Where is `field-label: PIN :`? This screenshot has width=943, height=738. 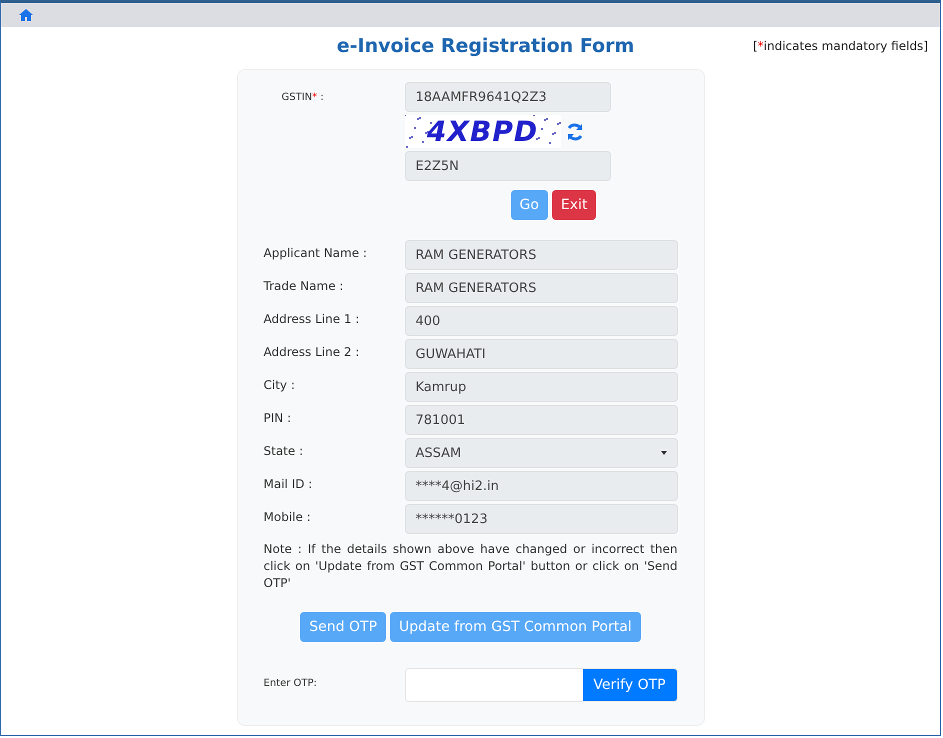 field-label: PIN : is located at coordinates (278, 417).